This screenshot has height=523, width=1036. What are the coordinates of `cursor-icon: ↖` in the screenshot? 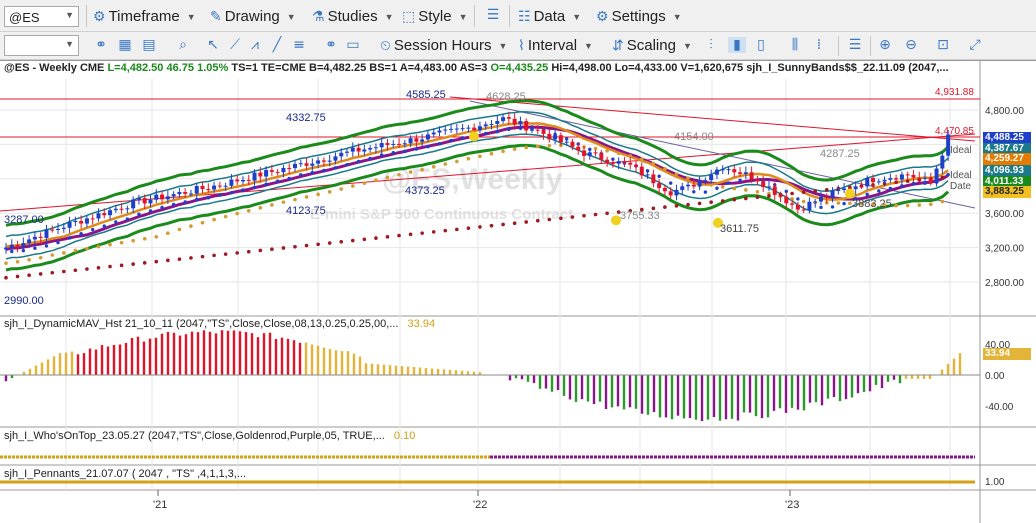 It's located at (213, 45).